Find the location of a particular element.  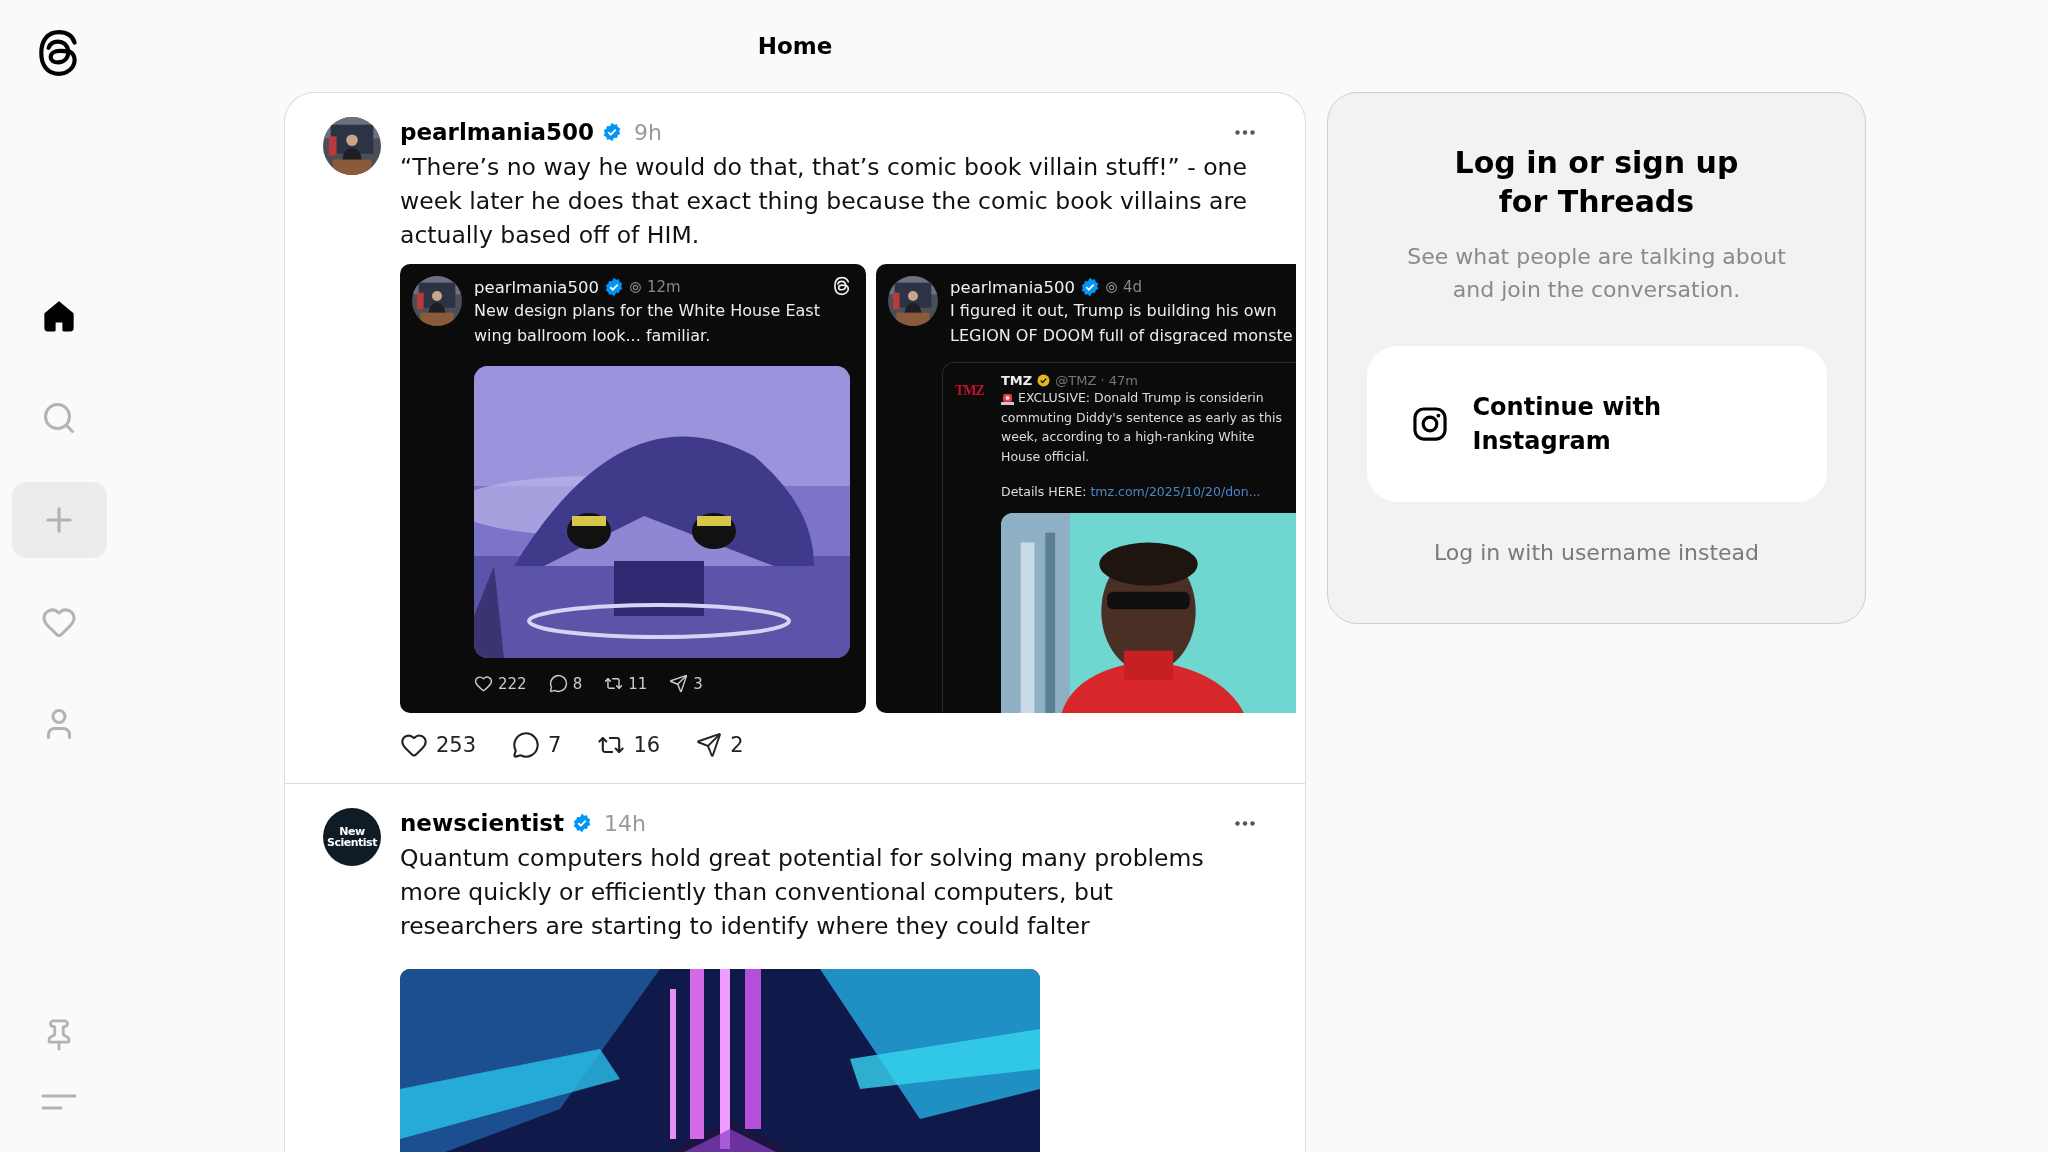

share-button: 2 is located at coordinates (720, 745).